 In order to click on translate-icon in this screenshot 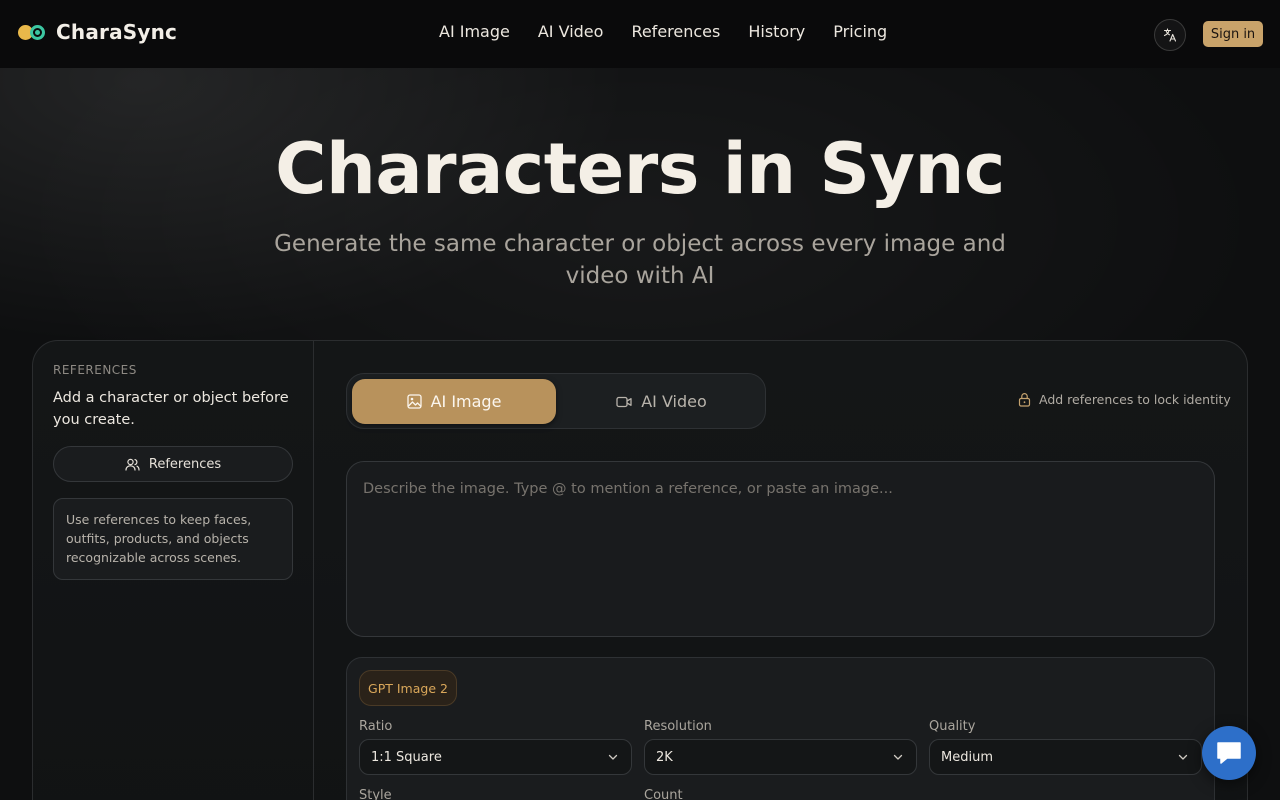, I will do `click(1170, 35)`.